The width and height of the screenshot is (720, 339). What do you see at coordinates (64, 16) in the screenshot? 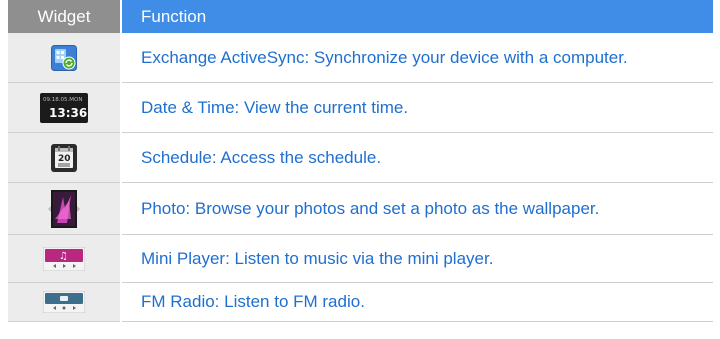
I see `header-widget: Widget` at bounding box center [64, 16].